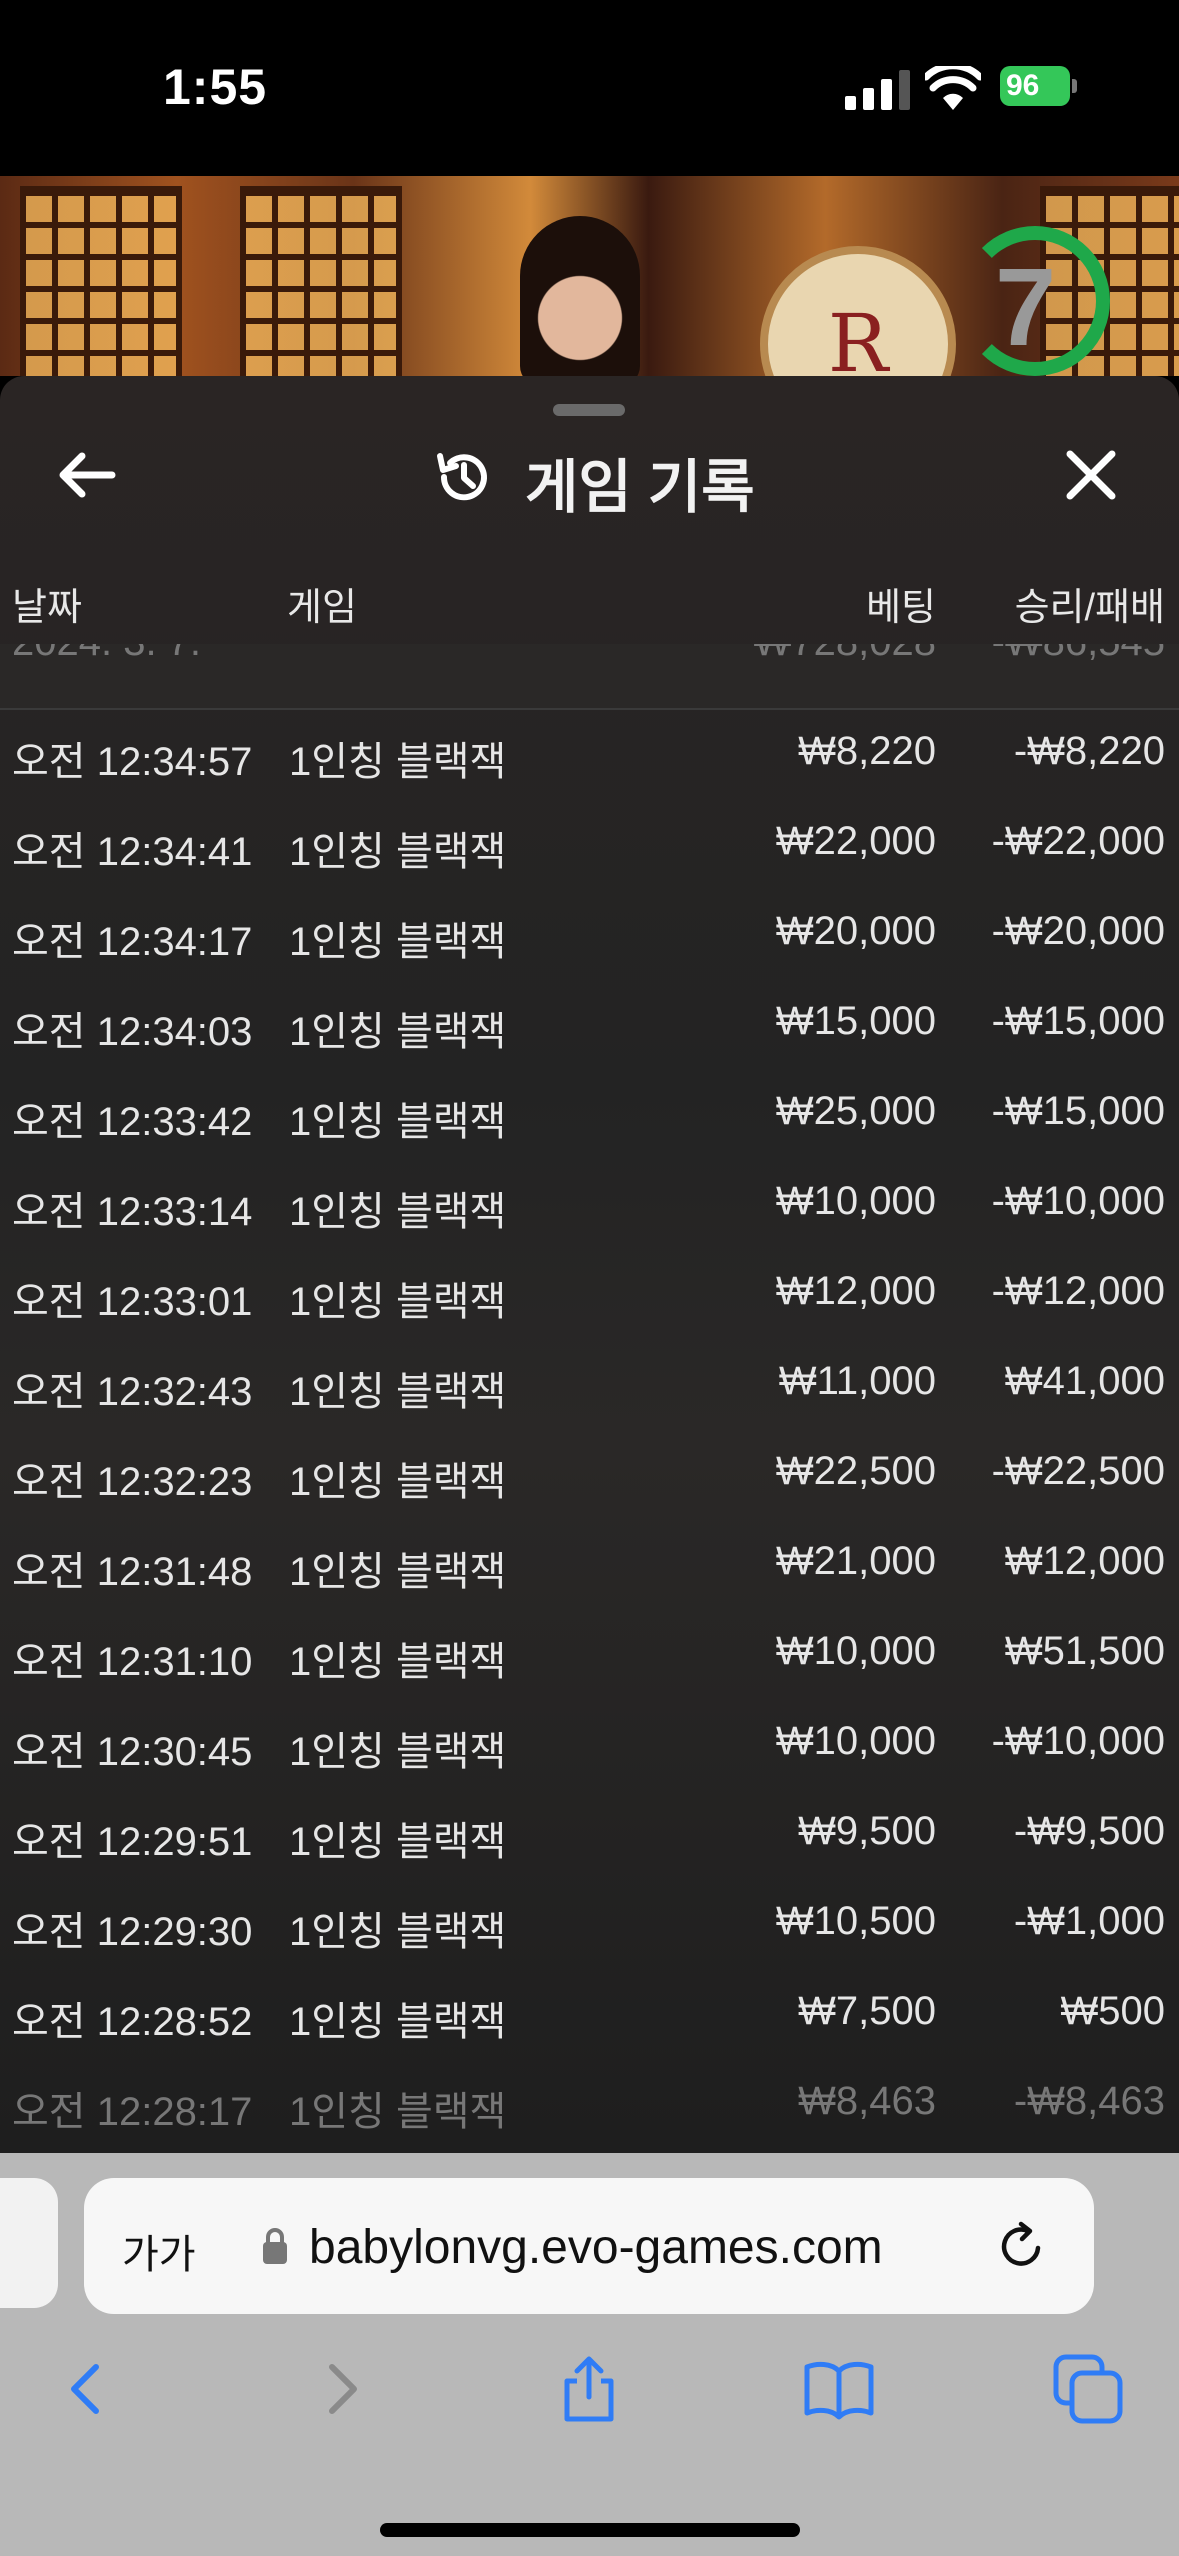  I want to click on row-result: ₩12,000, so click(1084, 1561).